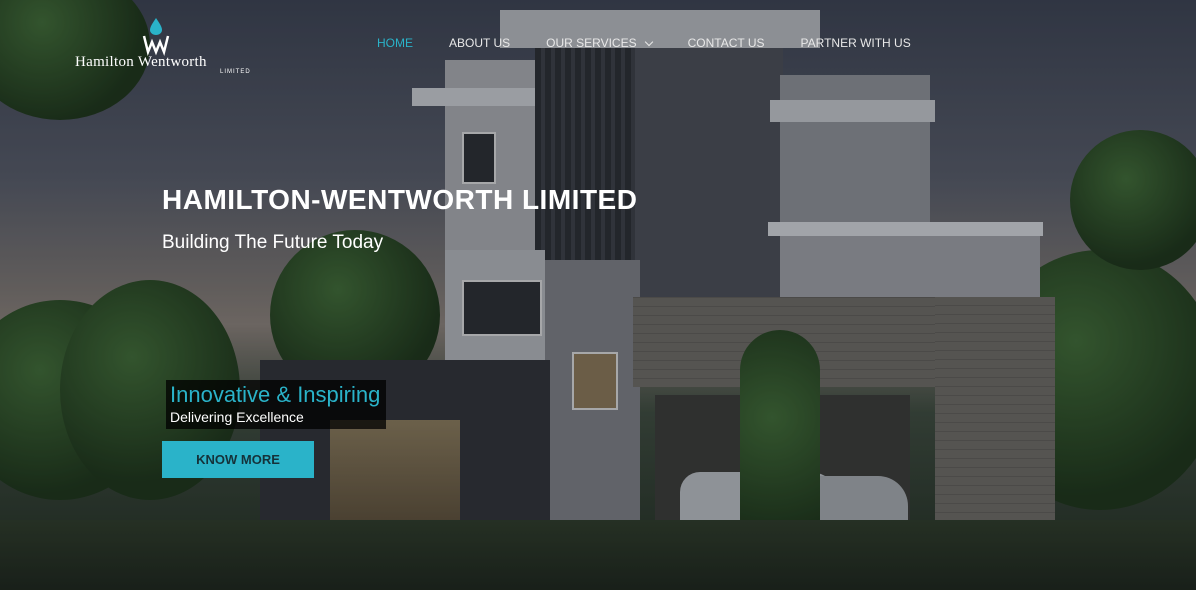  I want to click on nav-contact-us: CONTACT US, so click(726, 43).